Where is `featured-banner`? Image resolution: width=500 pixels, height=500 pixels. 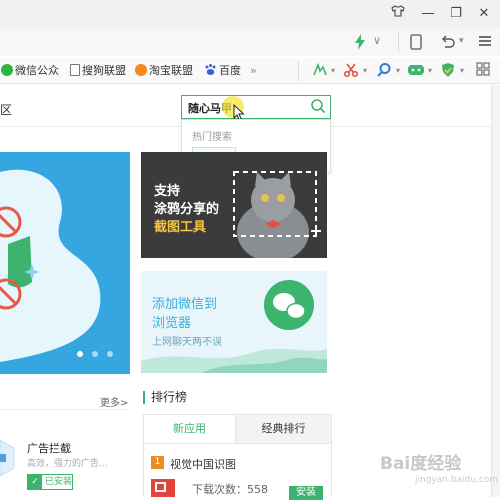 featured-banner is located at coordinates (65, 263).